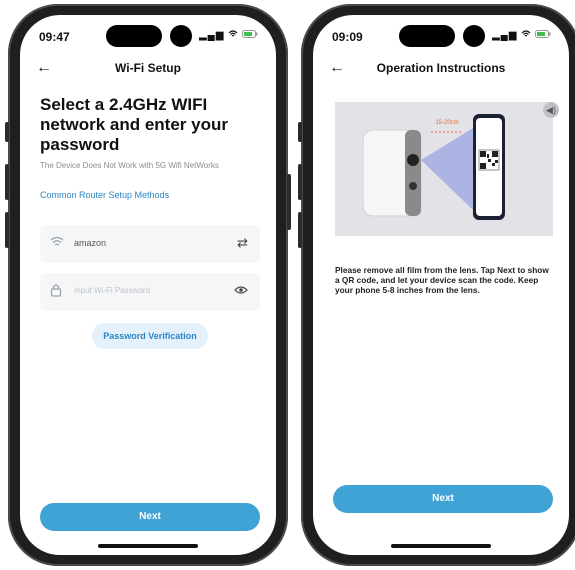 The image size is (575, 570). Describe the element at coordinates (446, 123) in the screenshot. I see `distance-label: 15-20cm` at that location.